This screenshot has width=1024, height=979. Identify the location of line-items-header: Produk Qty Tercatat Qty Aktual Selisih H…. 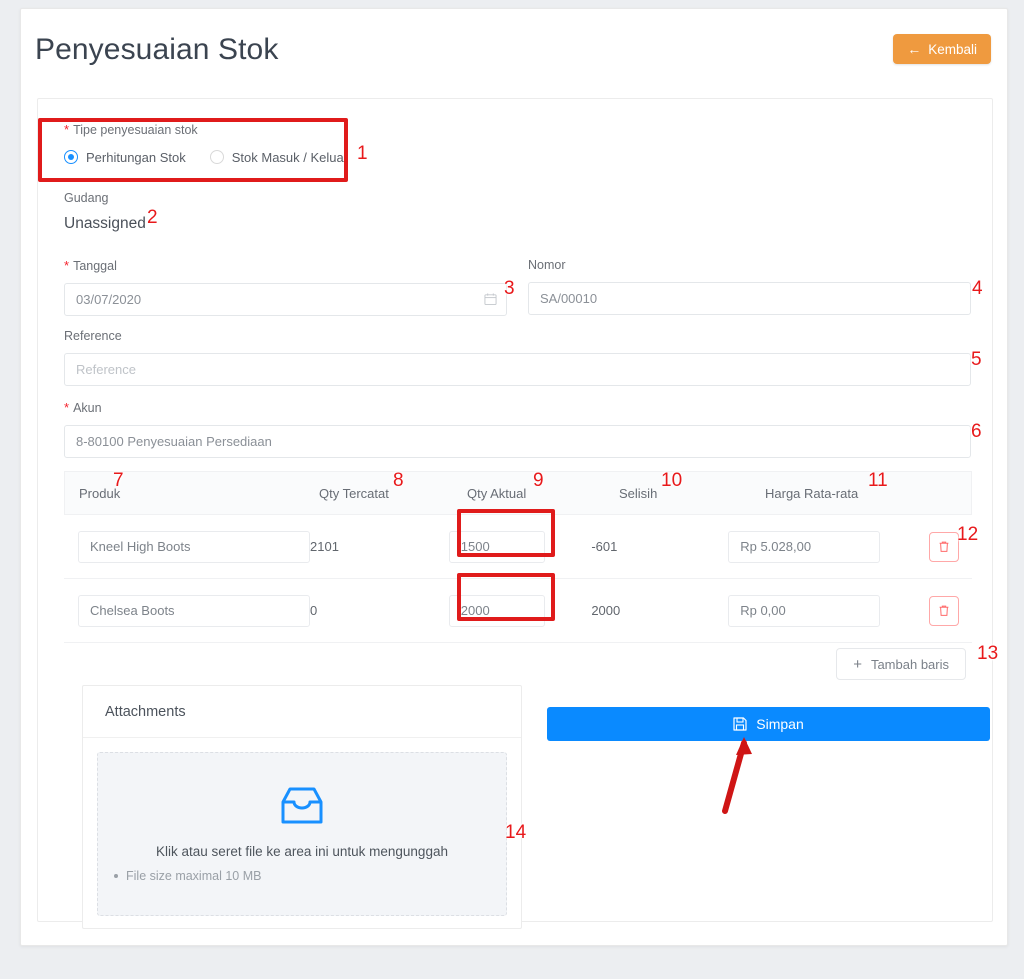
(518, 493).